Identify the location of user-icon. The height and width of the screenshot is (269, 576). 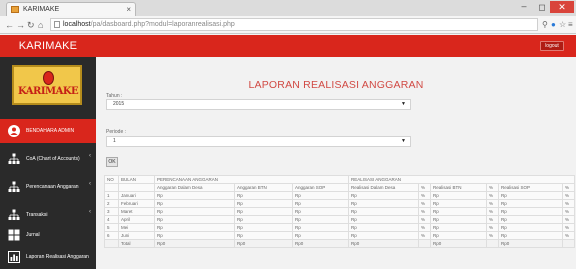
(14, 131).